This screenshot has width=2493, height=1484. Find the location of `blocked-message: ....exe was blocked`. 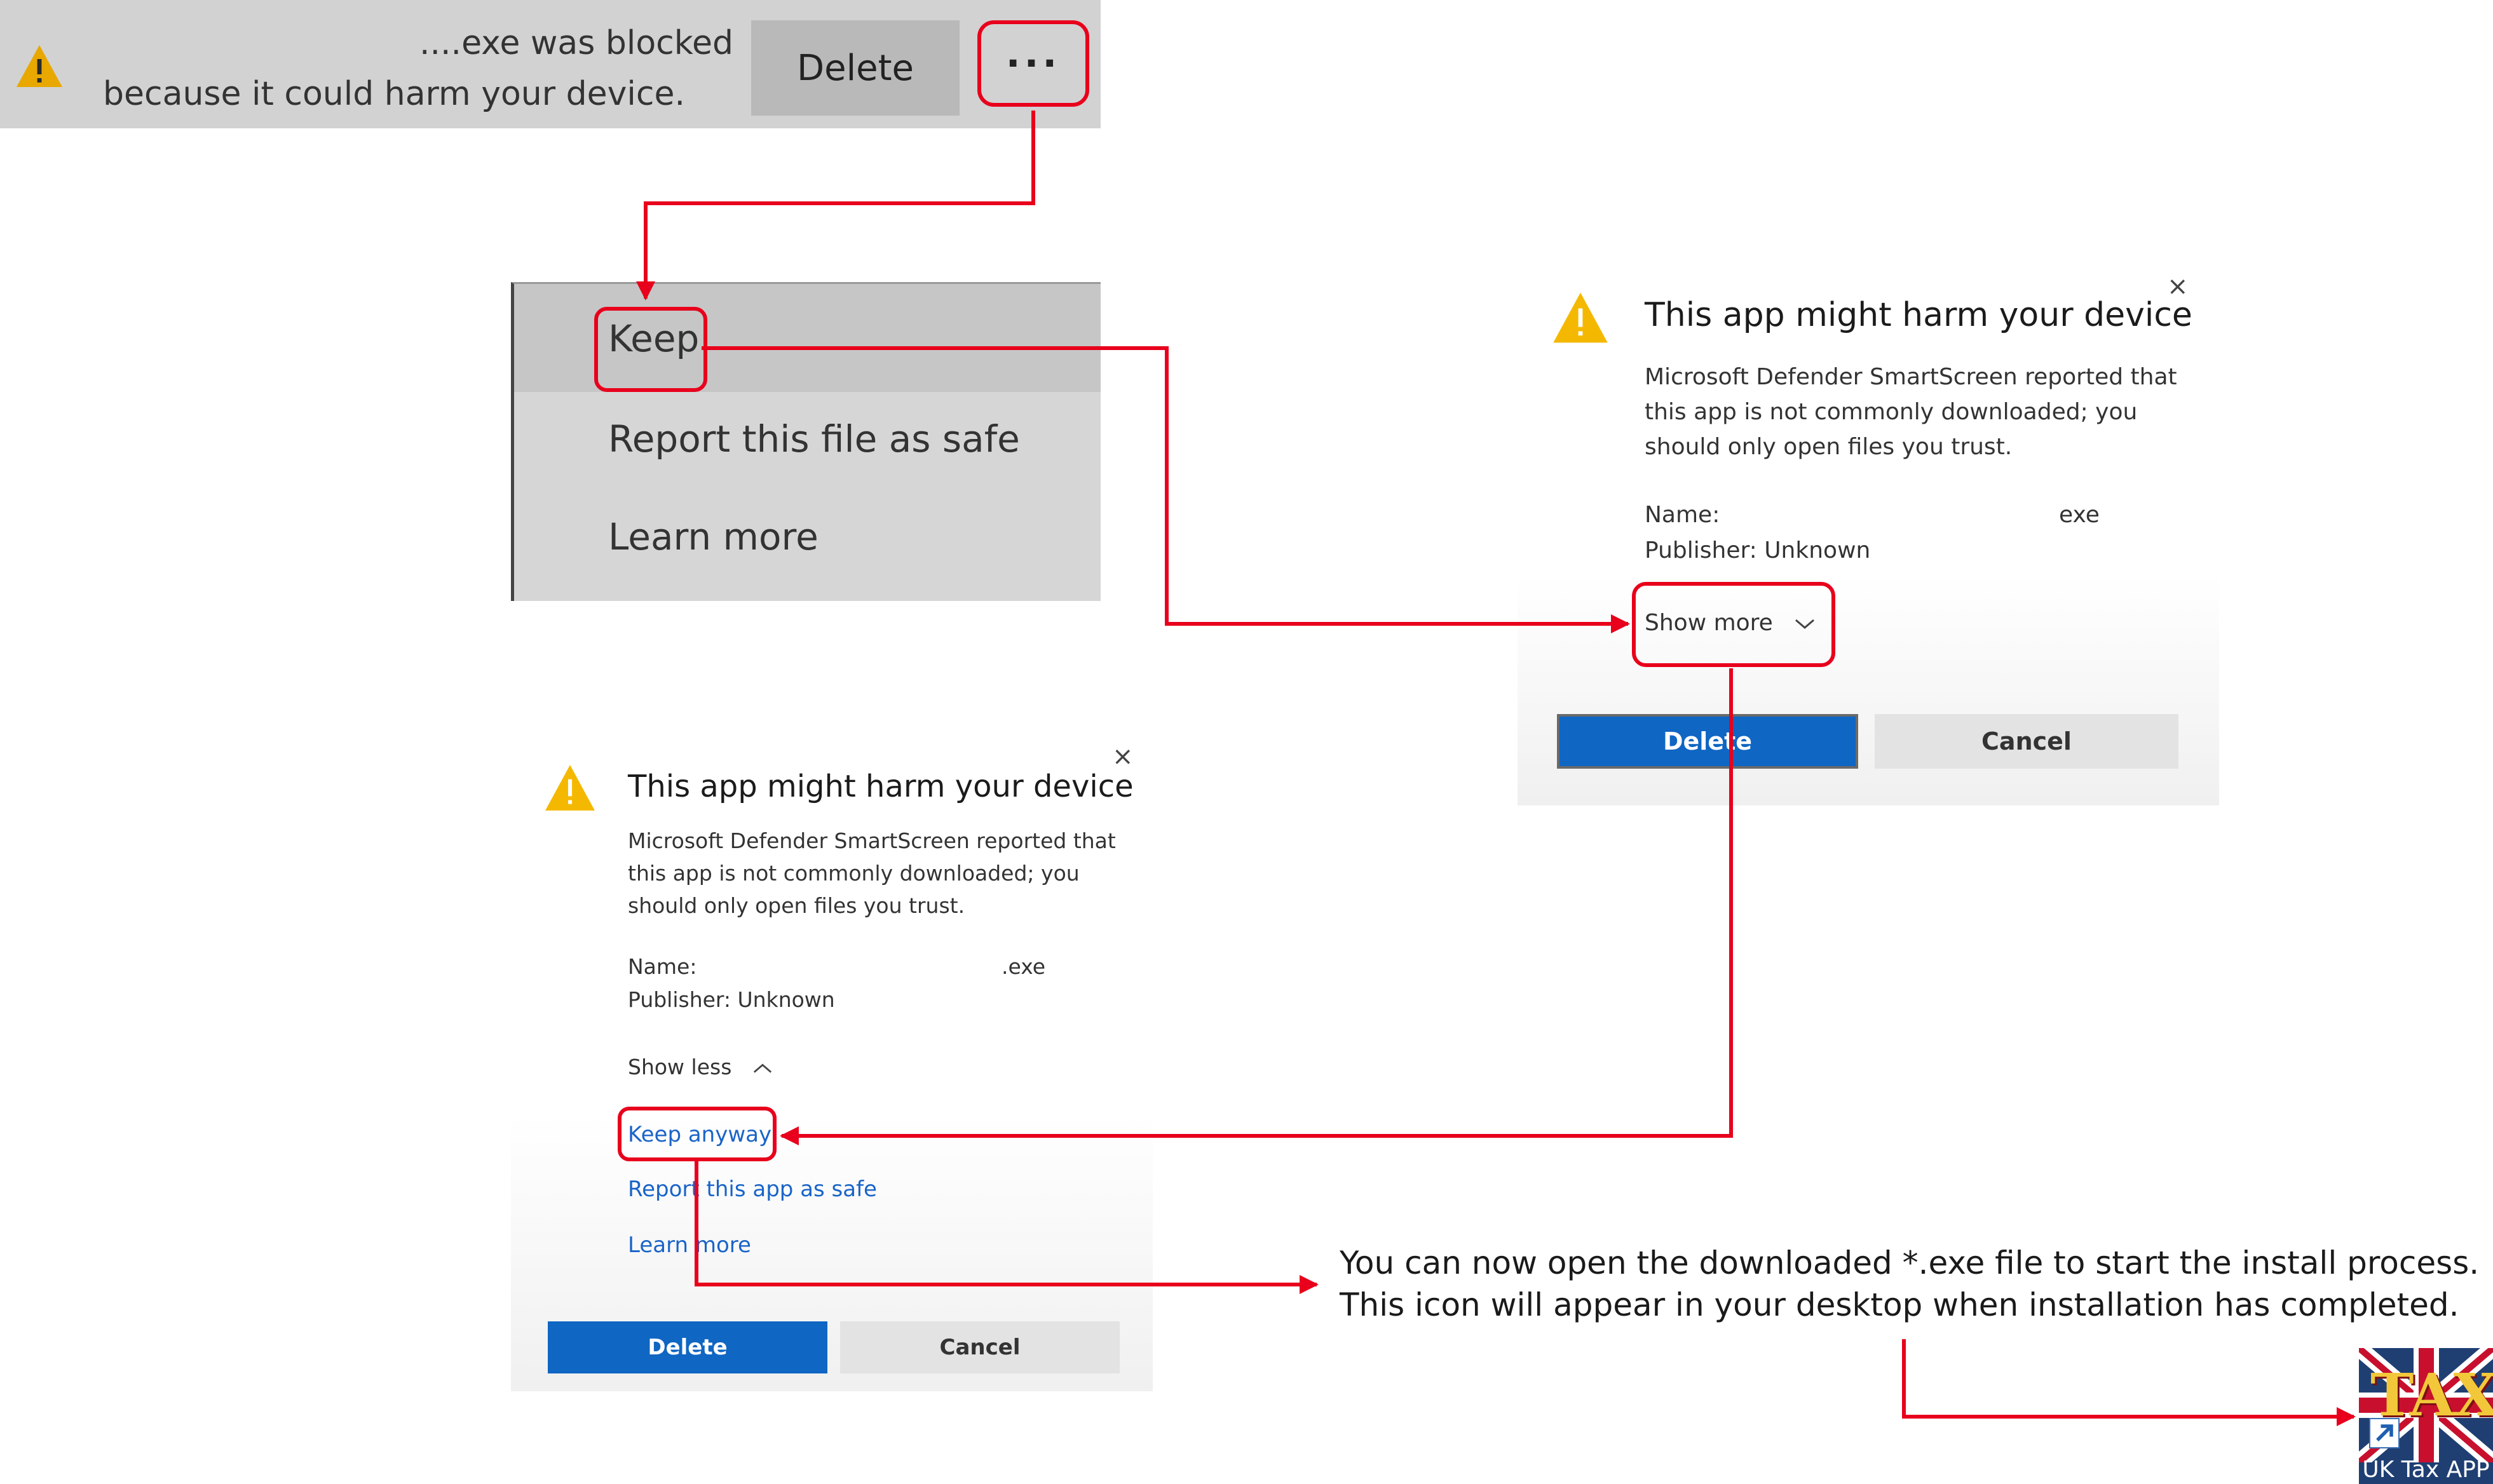

blocked-message: ....exe was blocked is located at coordinates (576, 43).